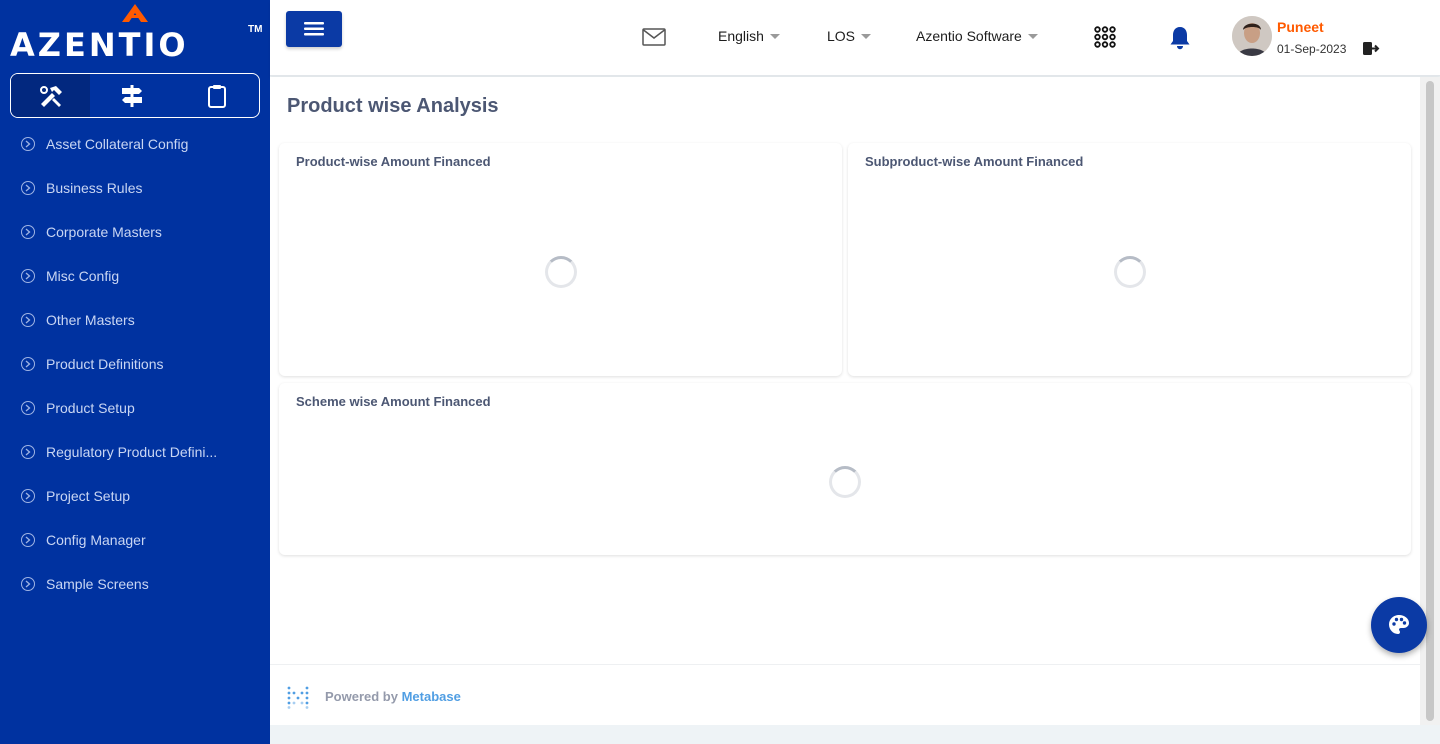  I want to click on tab-tools, so click(50, 95).